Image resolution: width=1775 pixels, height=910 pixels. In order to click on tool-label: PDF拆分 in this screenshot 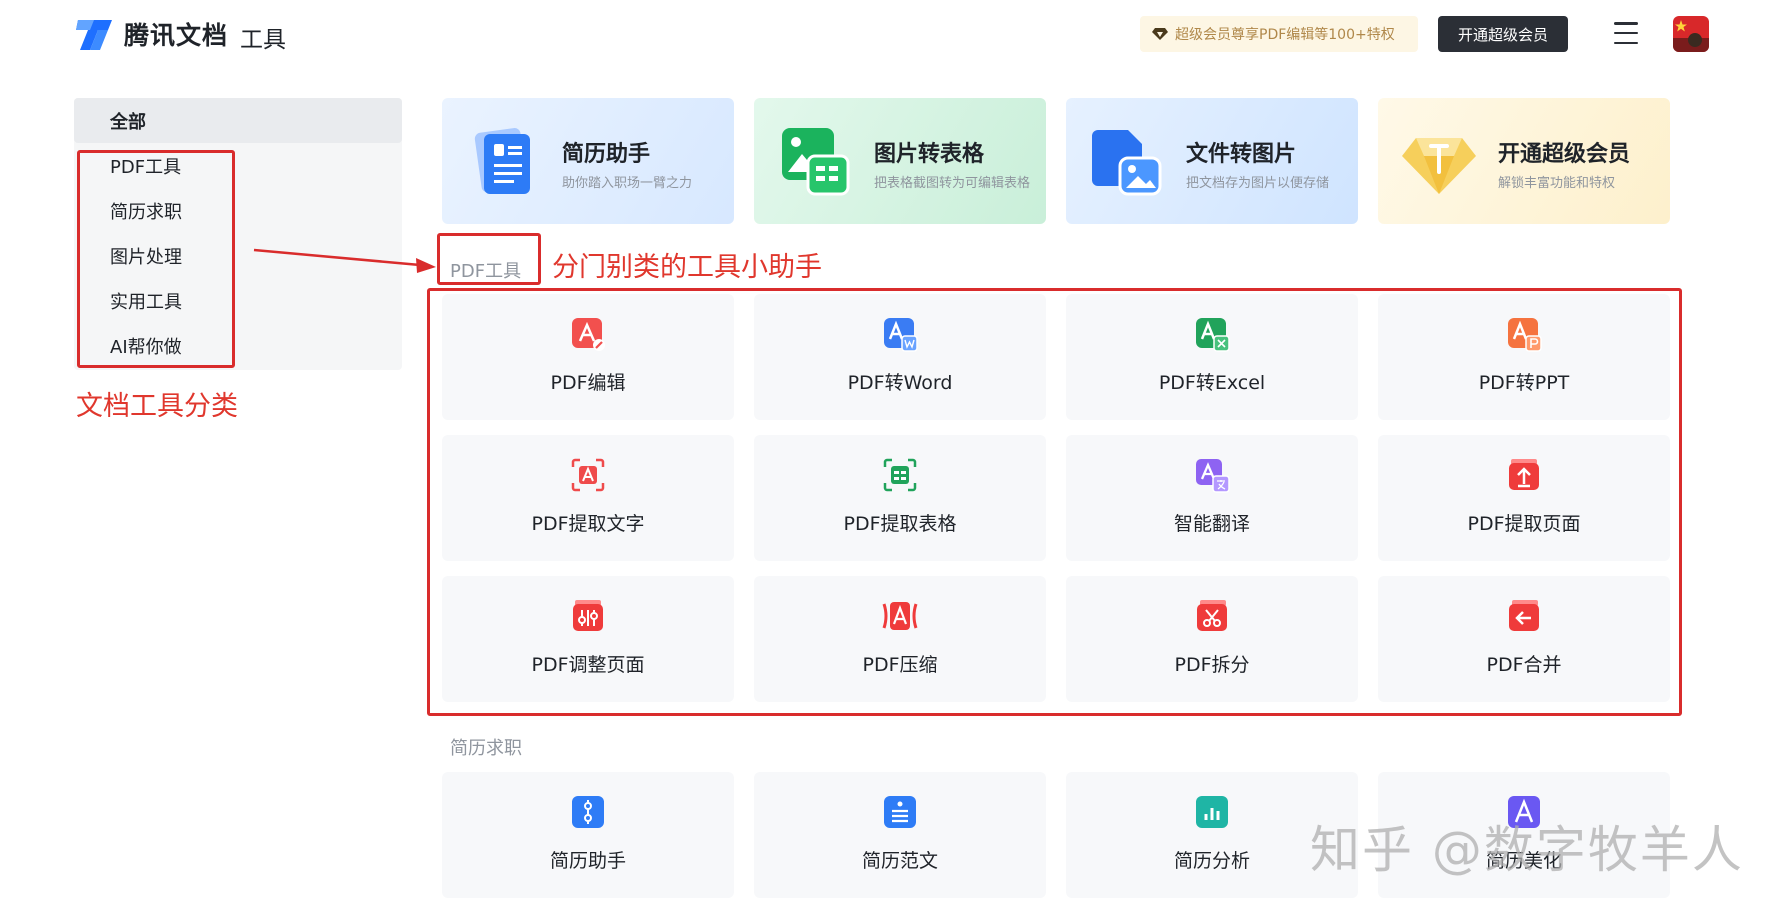, I will do `click(1212, 665)`.